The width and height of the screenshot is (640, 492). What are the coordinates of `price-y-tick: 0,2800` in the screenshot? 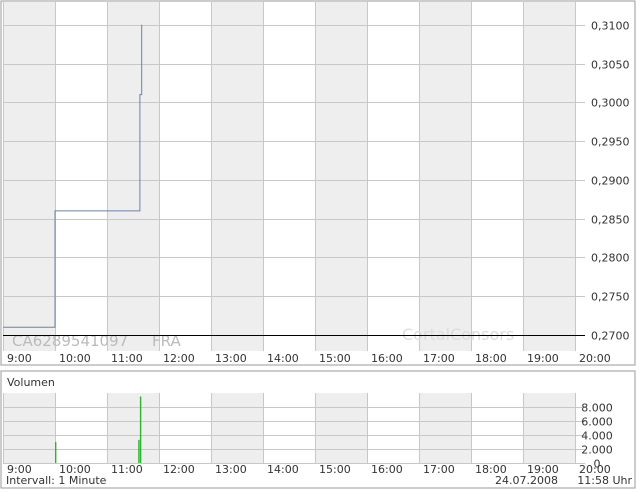 It's located at (610, 258).